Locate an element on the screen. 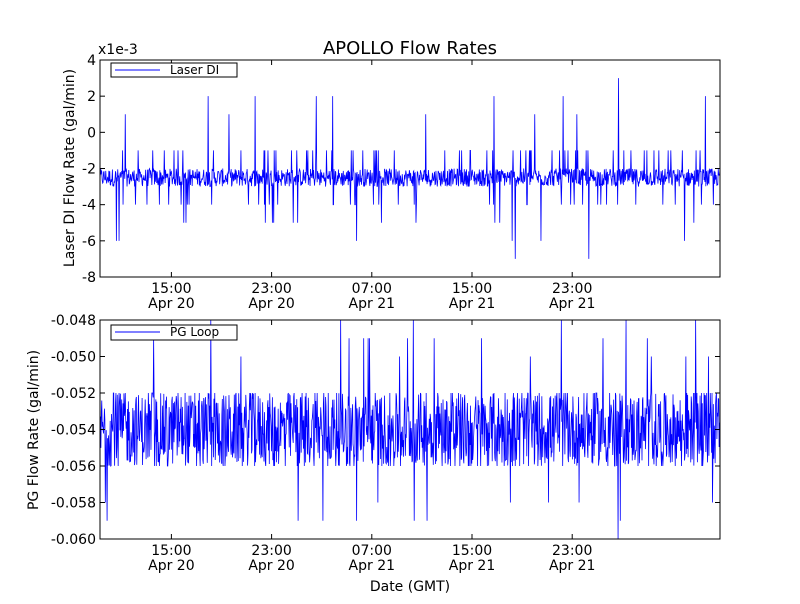  legend-laser-di: Laser DI is located at coordinates (174, 70).